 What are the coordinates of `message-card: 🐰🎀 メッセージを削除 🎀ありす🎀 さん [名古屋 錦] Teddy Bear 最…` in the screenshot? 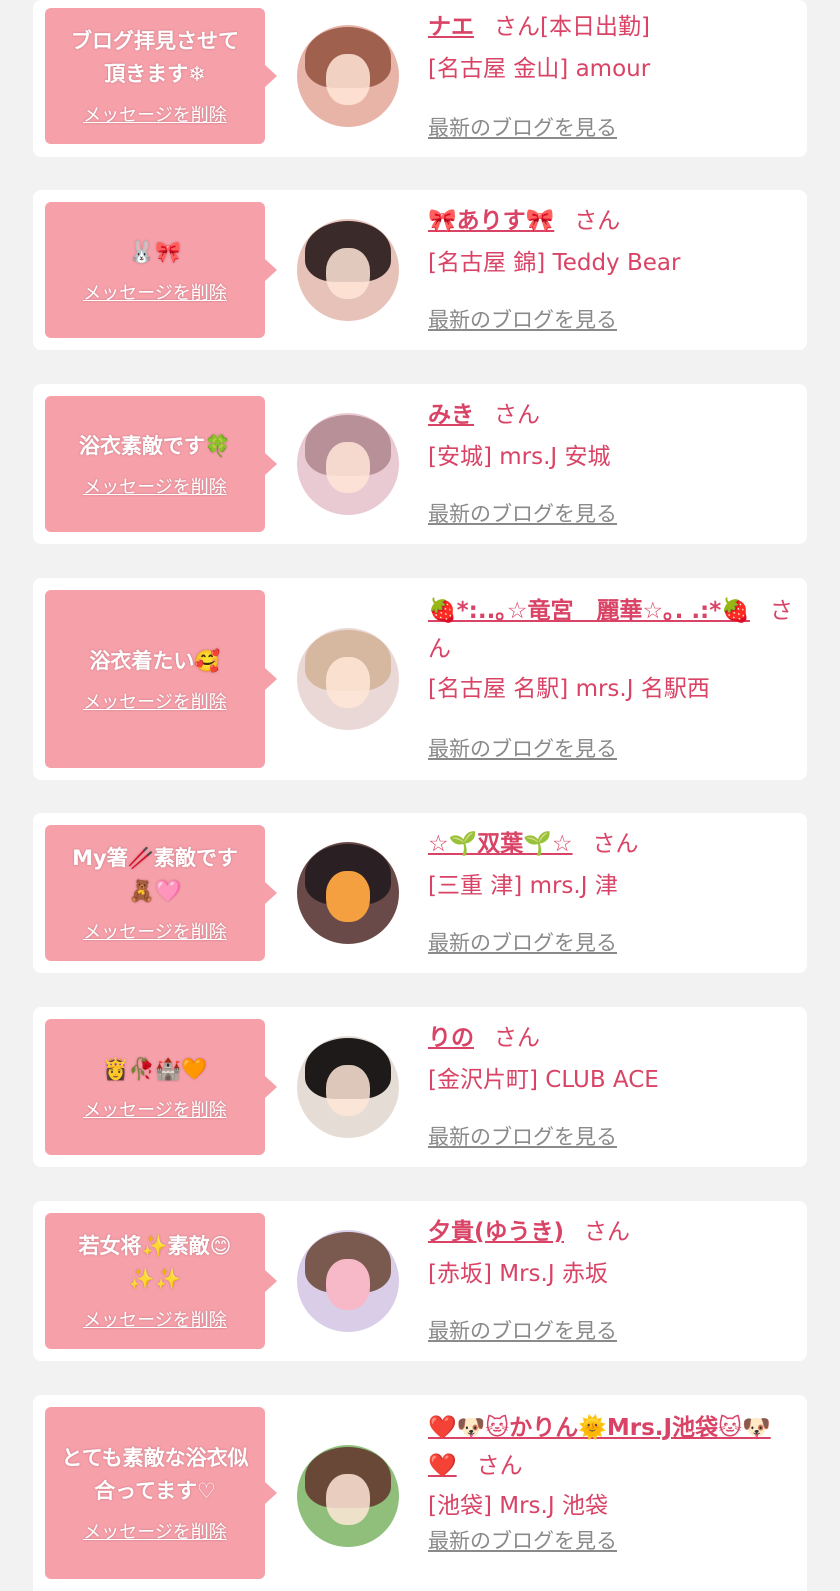 It's located at (420, 270).